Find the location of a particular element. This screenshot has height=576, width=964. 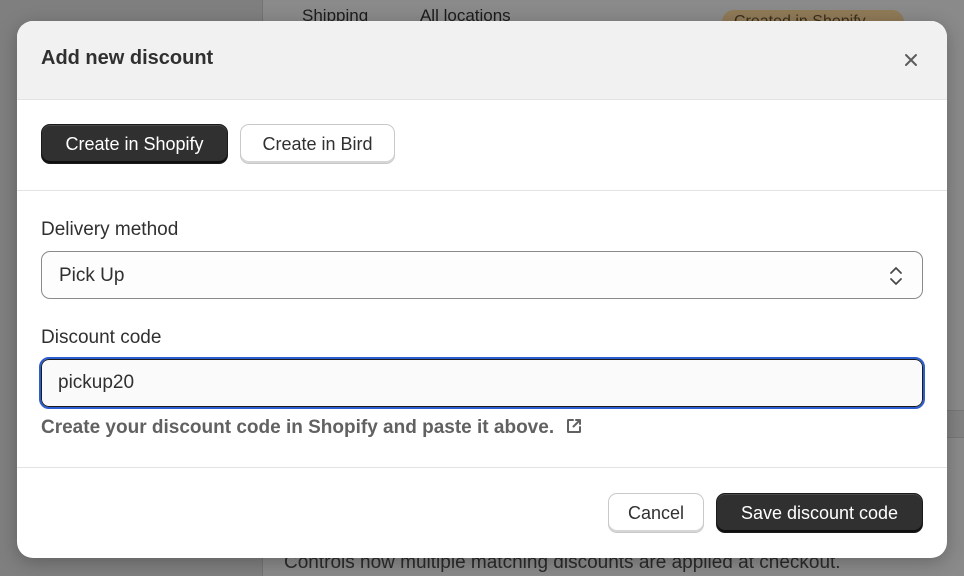

close-icon is located at coordinates (911, 60).